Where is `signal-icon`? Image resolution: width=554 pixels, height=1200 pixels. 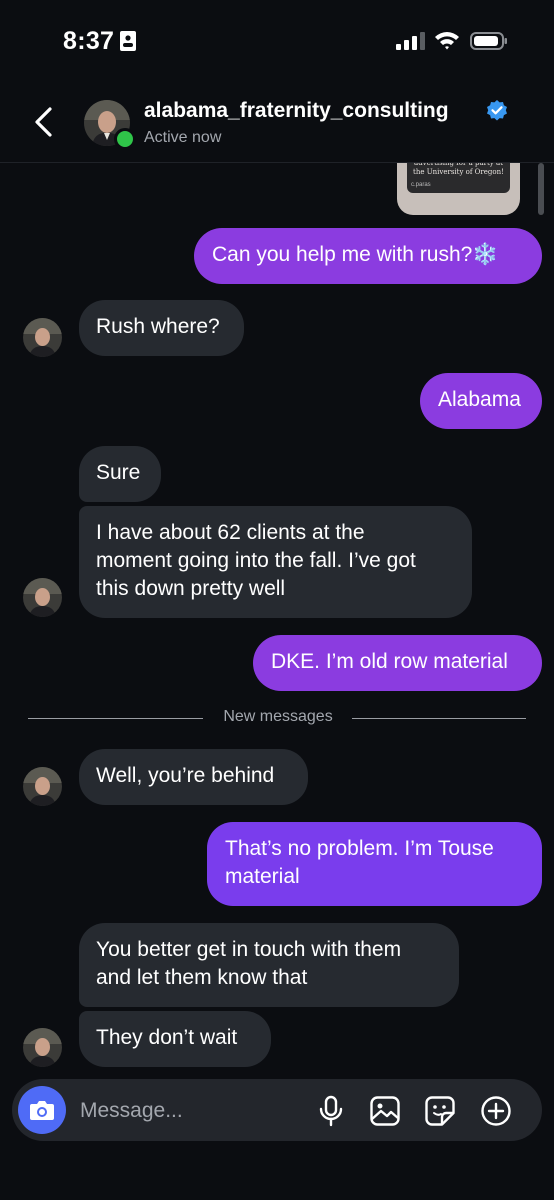
signal-icon is located at coordinates (410, 41).